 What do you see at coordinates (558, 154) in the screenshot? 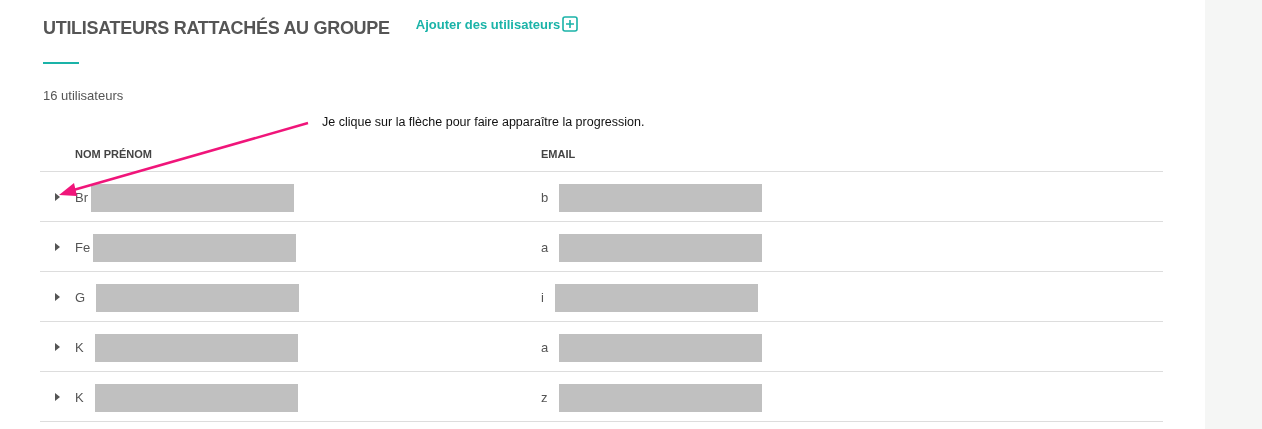
I see `column-header: EMAIL` at bounding box center [558, 154].